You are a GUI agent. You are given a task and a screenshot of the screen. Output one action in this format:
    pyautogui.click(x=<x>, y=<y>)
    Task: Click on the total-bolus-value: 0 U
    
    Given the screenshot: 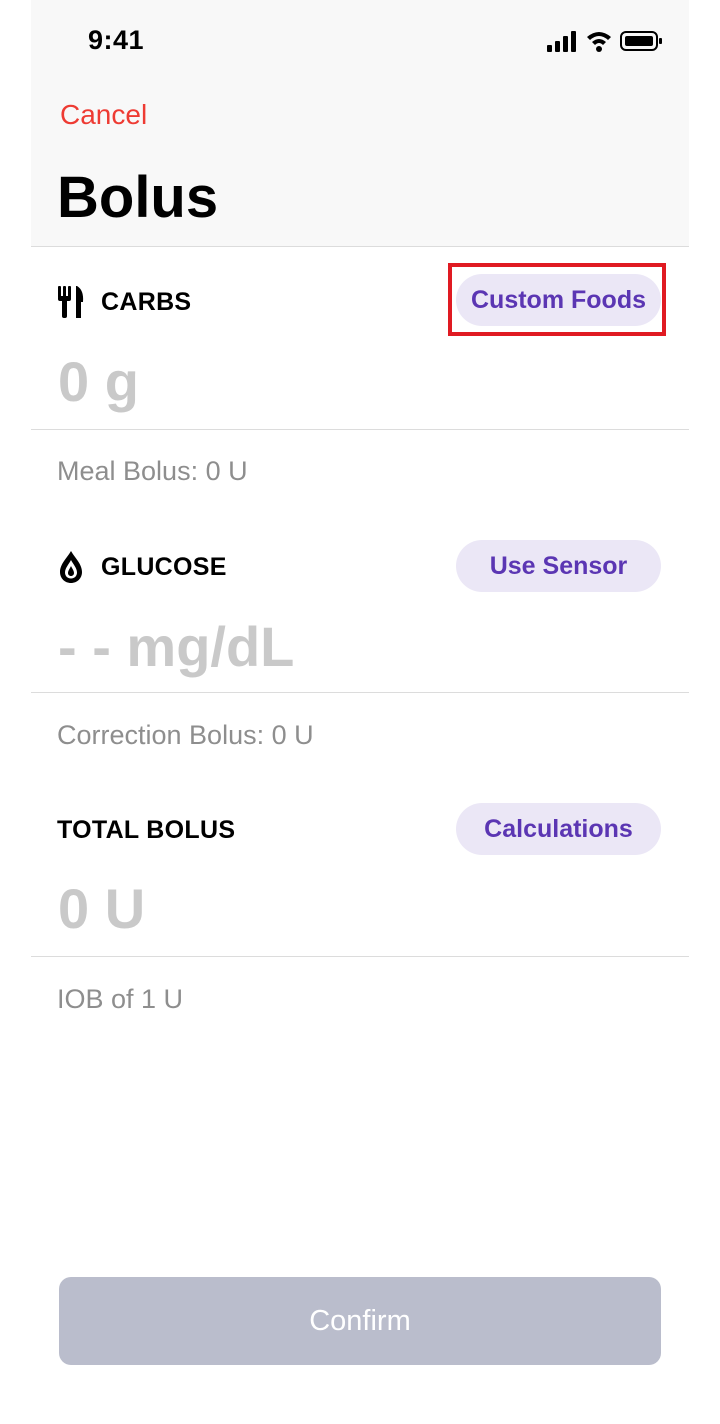 What is the action you would take?
    pyautogui.click(x=101, y=909)
    